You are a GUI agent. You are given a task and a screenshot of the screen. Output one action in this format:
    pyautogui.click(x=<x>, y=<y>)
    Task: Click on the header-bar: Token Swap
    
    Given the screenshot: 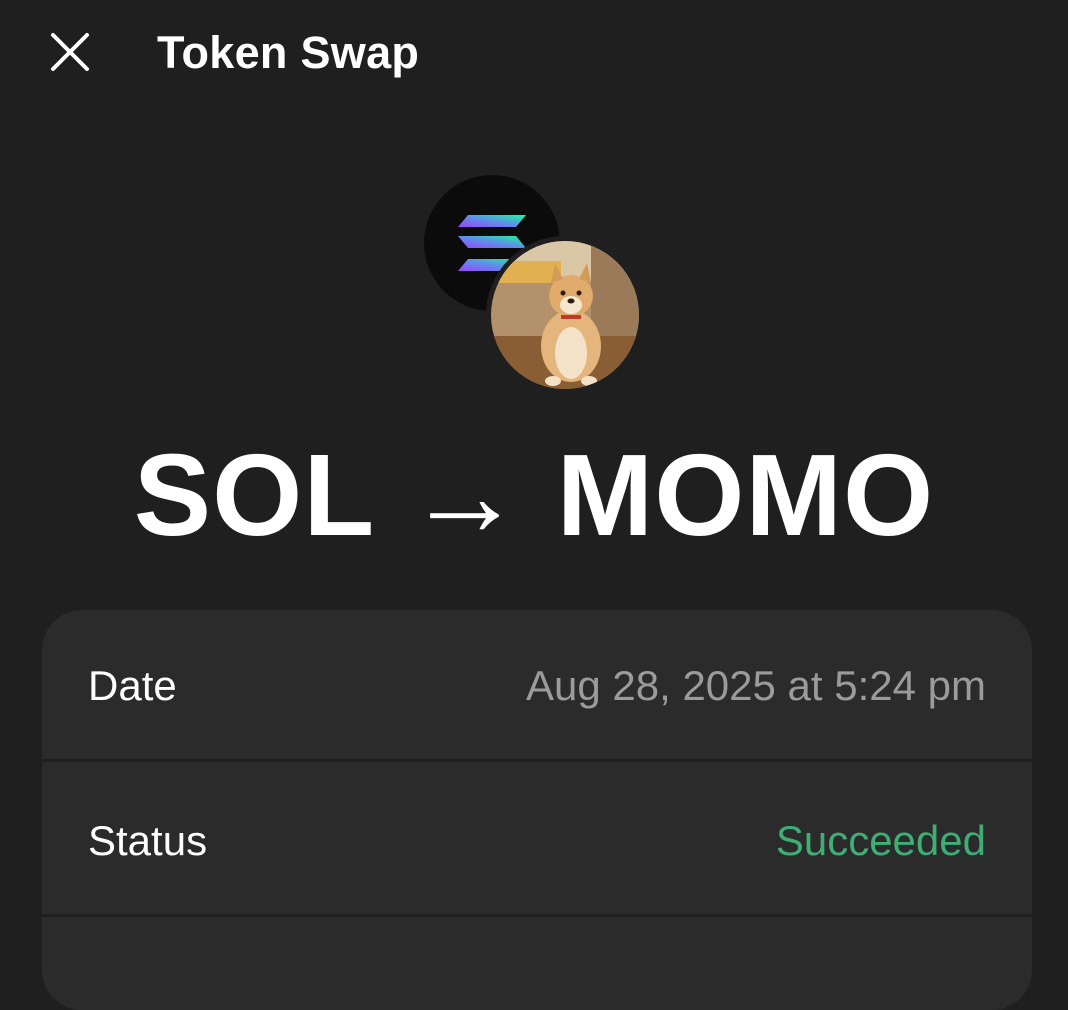 What is the action you would take?
    pyautogui.click(x=534, y=55)
    